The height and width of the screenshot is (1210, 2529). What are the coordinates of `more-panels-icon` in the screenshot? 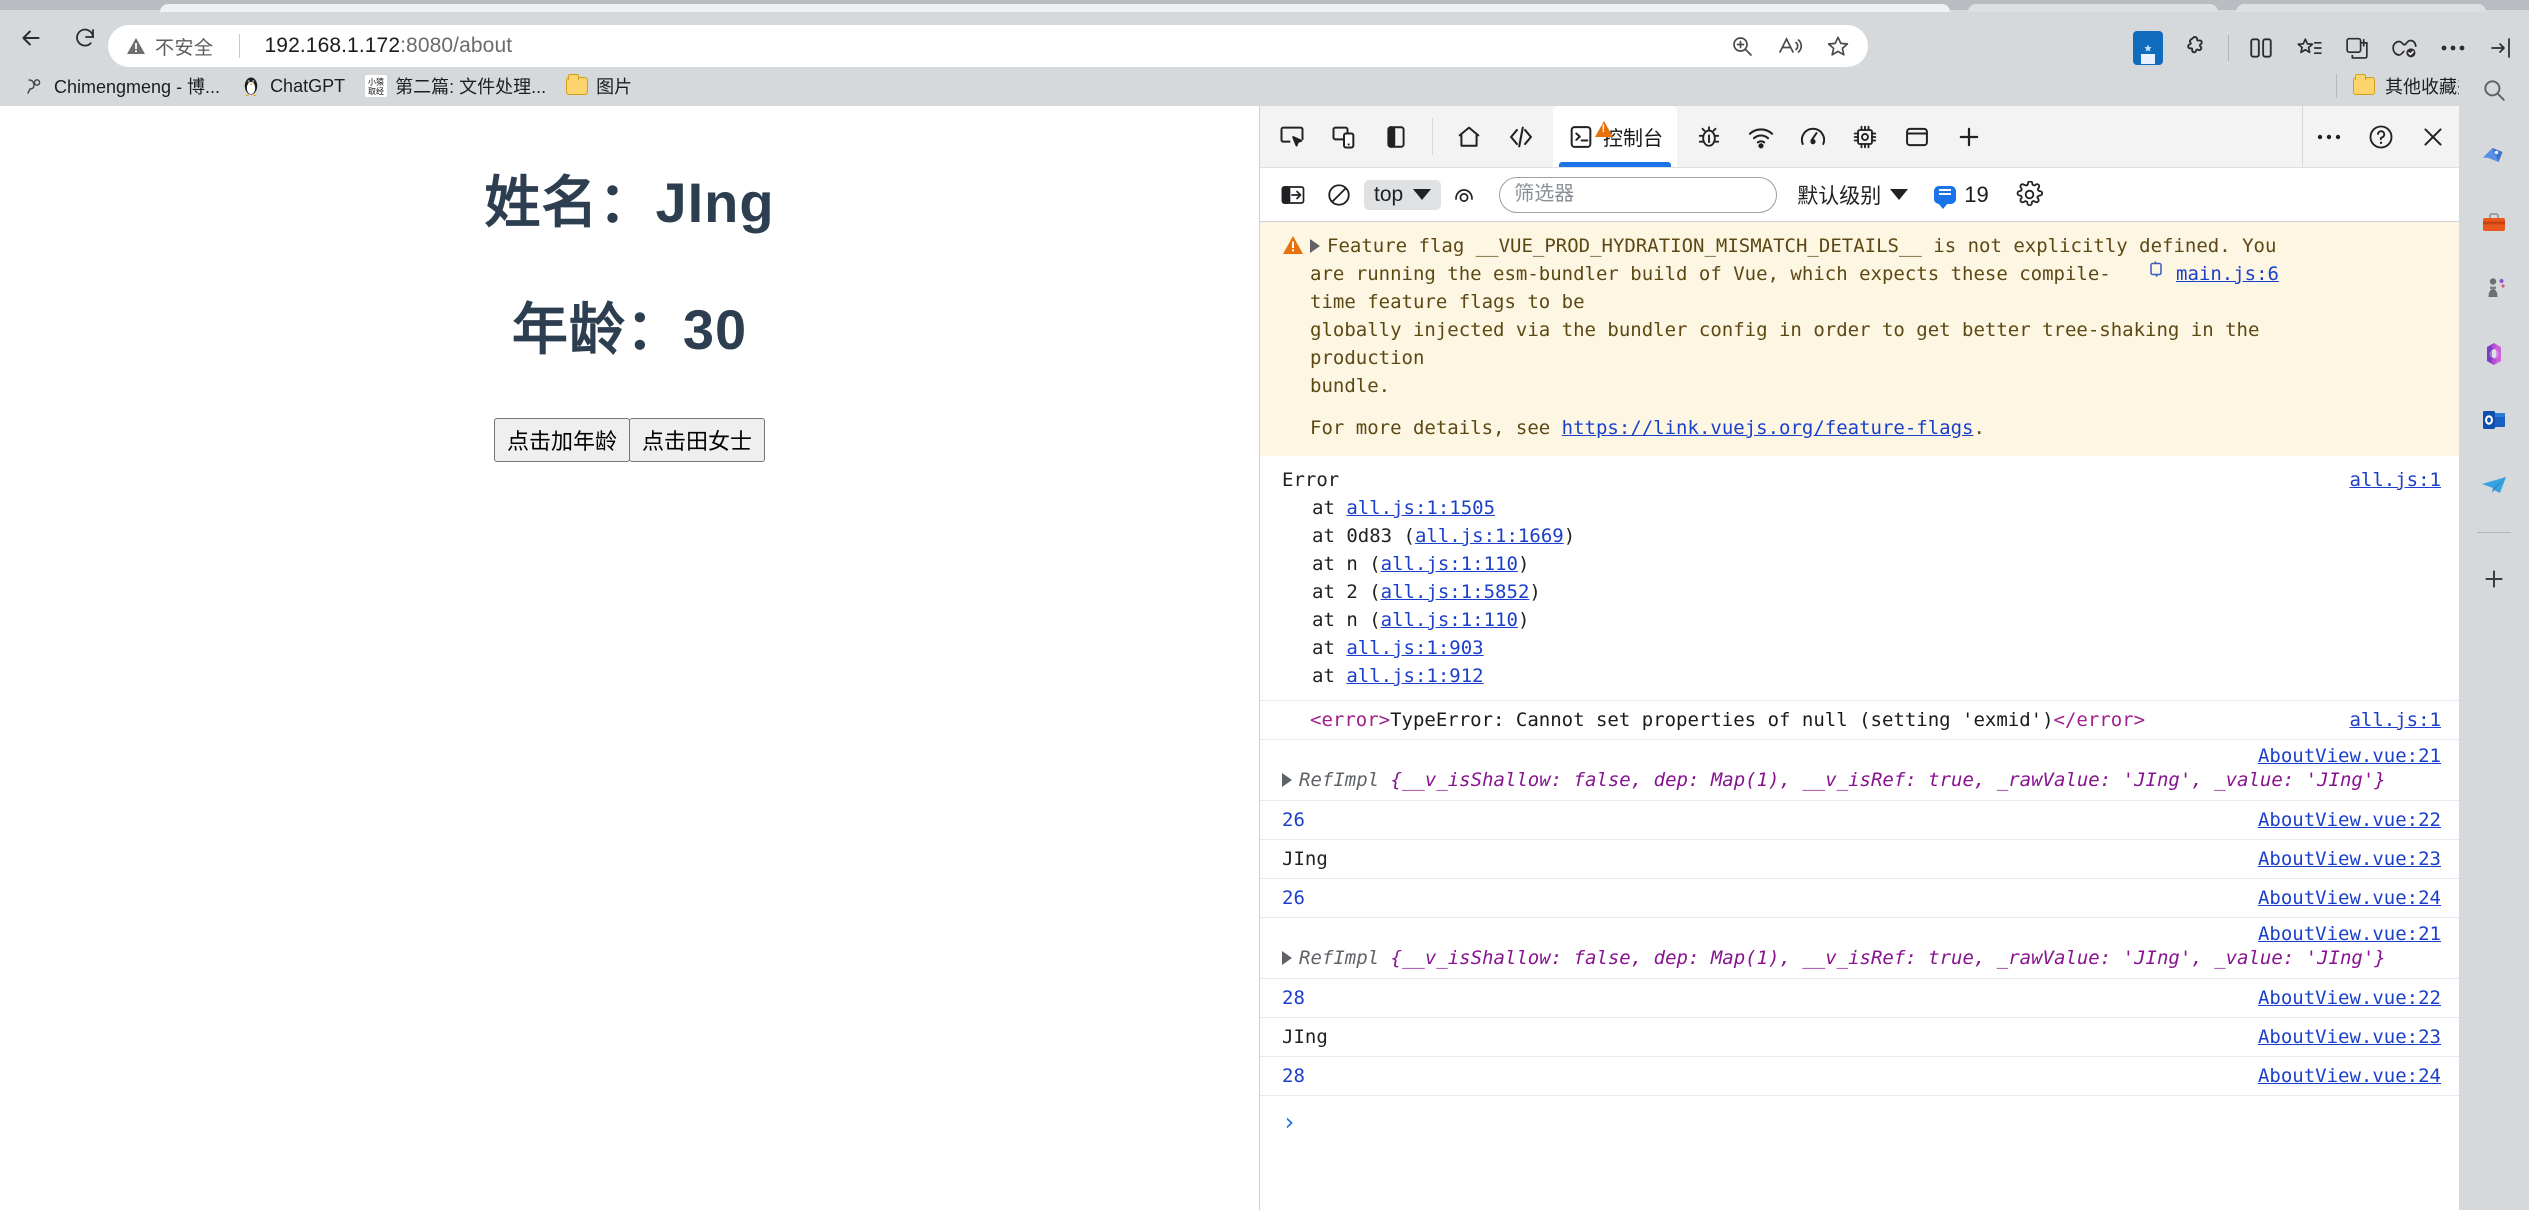 It's located at (1969, 137).